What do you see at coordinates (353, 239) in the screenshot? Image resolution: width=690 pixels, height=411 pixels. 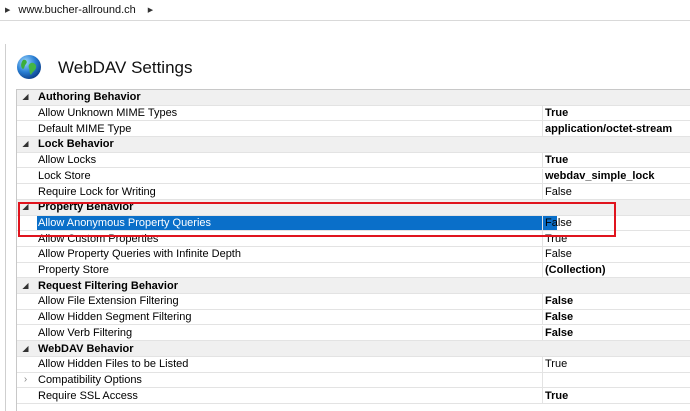 I see `property-row: Allow Custom Properties True` at bounding box center [353, 239].